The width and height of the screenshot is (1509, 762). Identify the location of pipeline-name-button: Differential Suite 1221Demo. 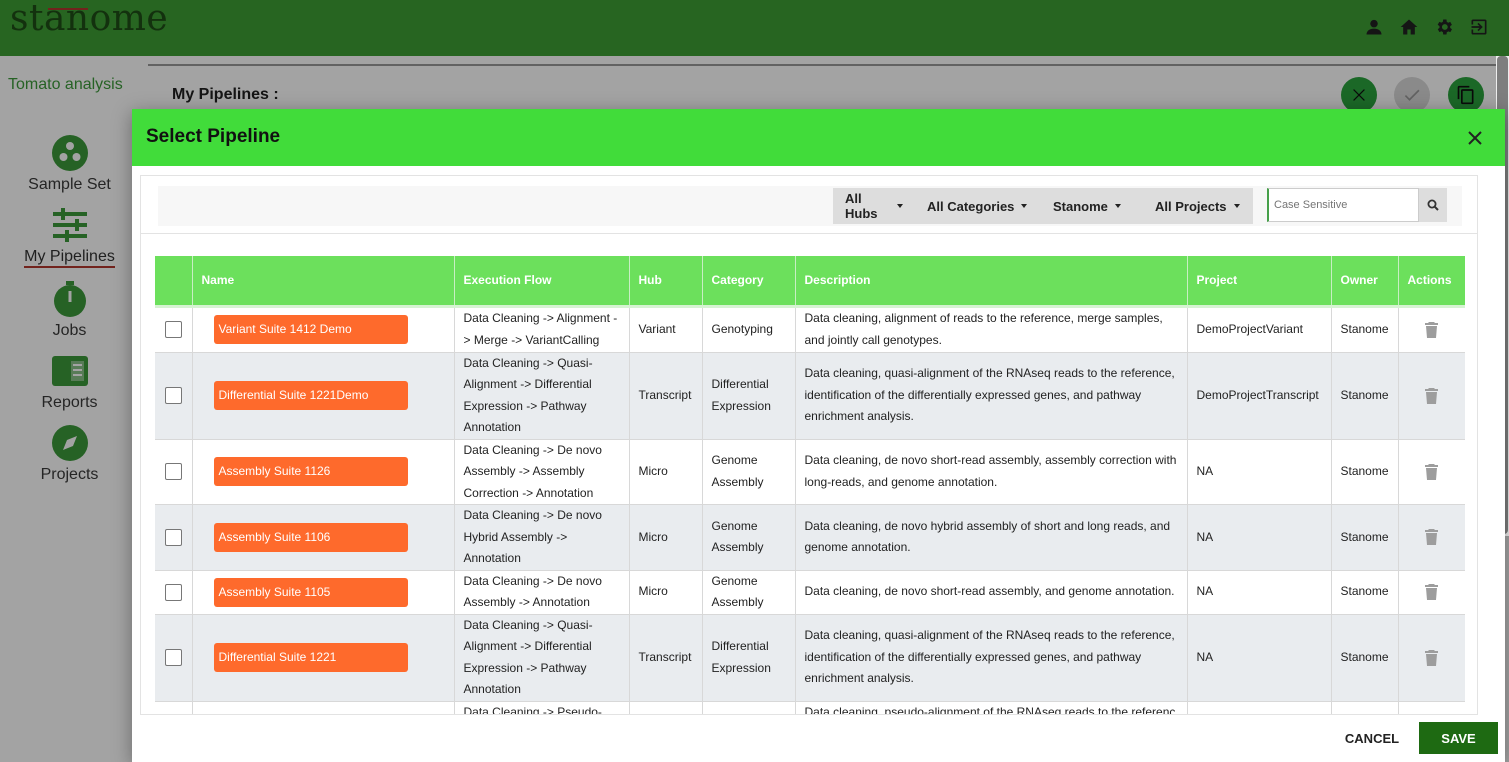
(310, 395).